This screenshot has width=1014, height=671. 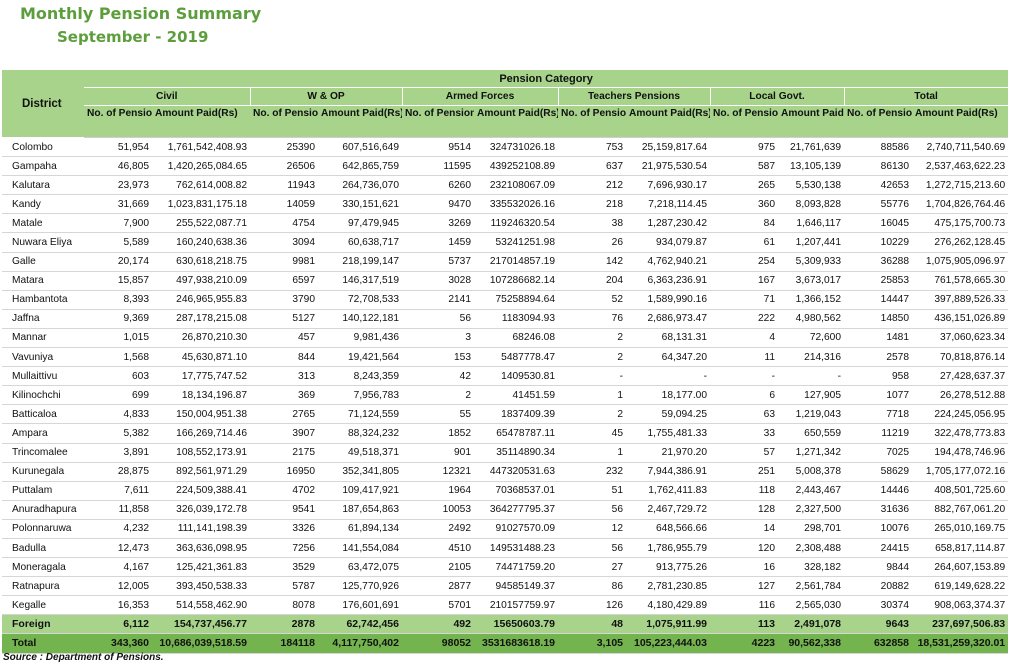 What do you see at coordinates (811, 121) in the screenshot?
I see `amount-paid-header: Amount Paid(Rs)` at bounding box center [811, 121].